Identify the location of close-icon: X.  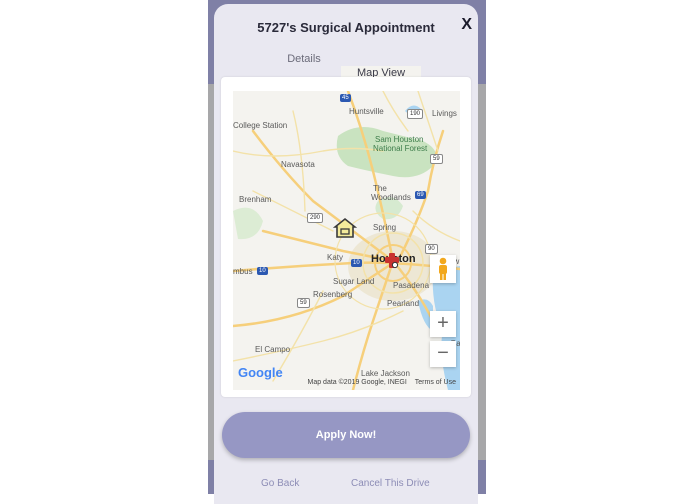
(466, 25).